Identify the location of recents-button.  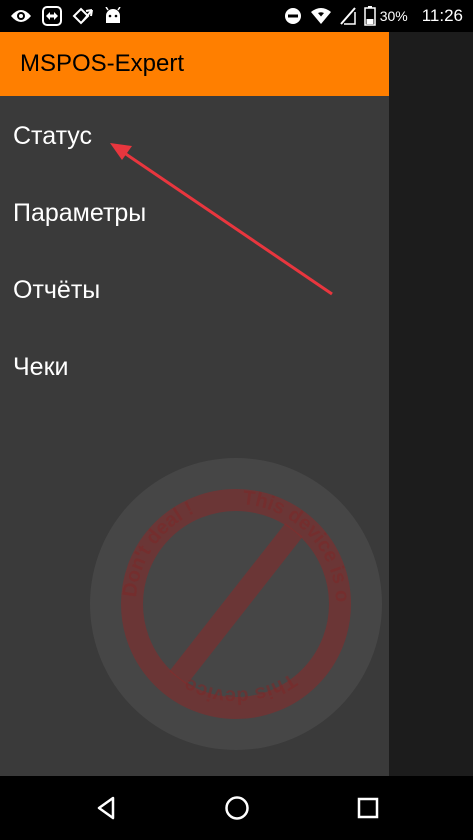
(368, 808).